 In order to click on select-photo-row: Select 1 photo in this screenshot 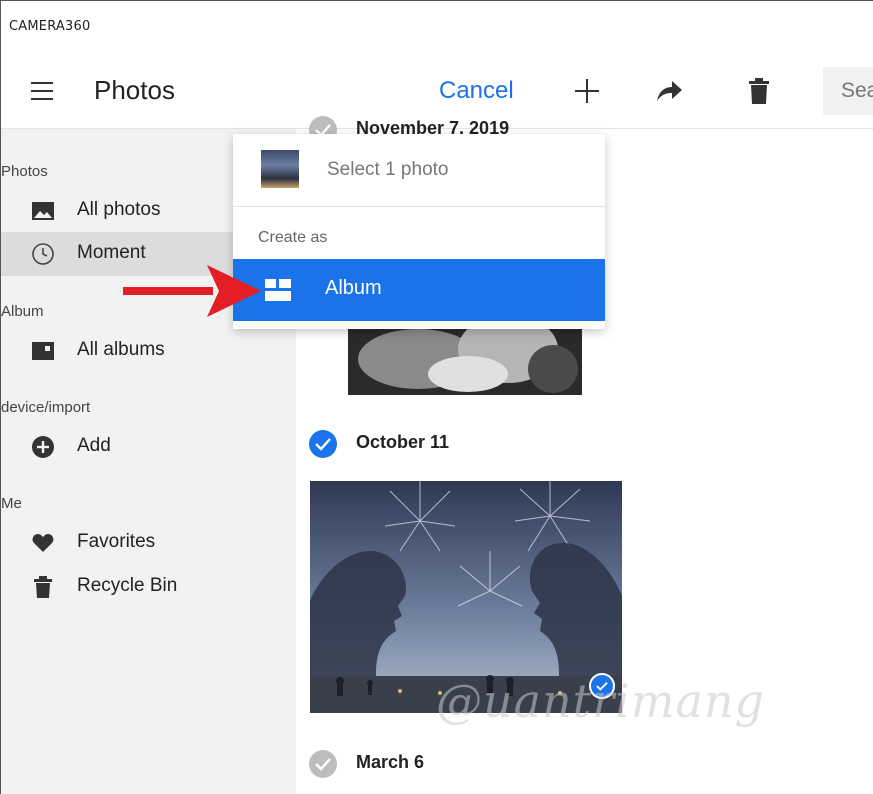, I will do `click(419, 170)`.